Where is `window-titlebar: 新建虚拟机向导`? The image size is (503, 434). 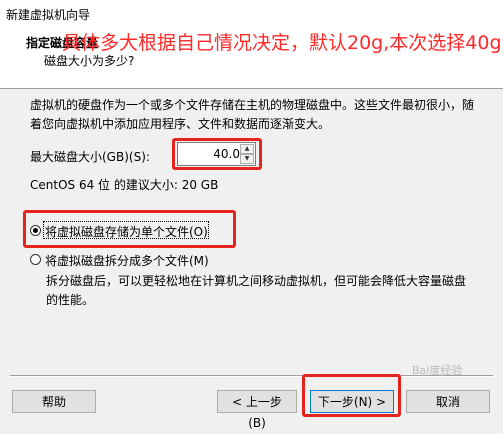
window-titlebar: 新建虚拟机向导 is located at coordinates (251, 13).